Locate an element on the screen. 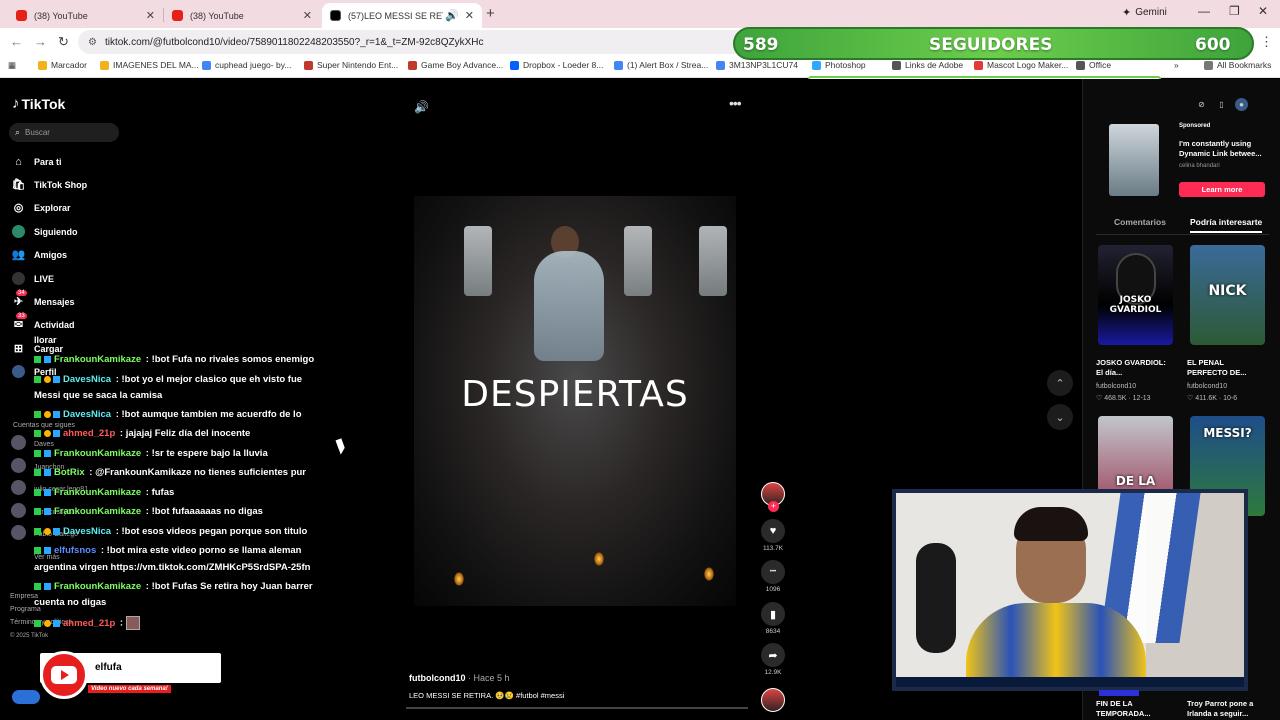 The width and height of the screenshot is (1280, 720). apps-icon: ▦ is located at coordinates (12, 65).